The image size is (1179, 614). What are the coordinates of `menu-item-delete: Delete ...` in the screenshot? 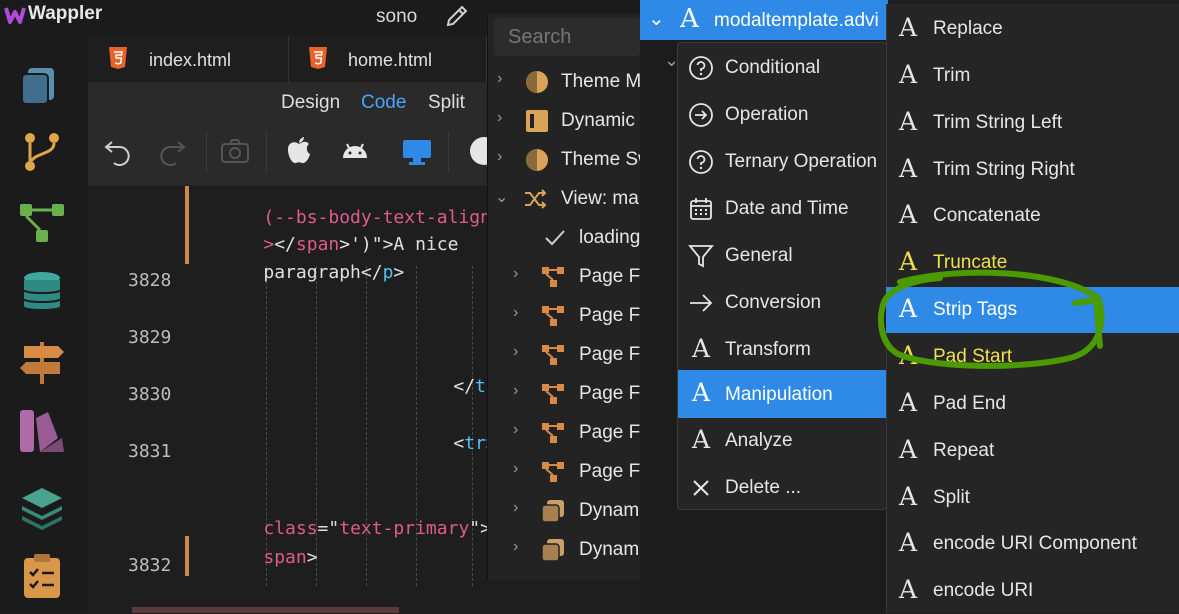 It's located at (783, 488).